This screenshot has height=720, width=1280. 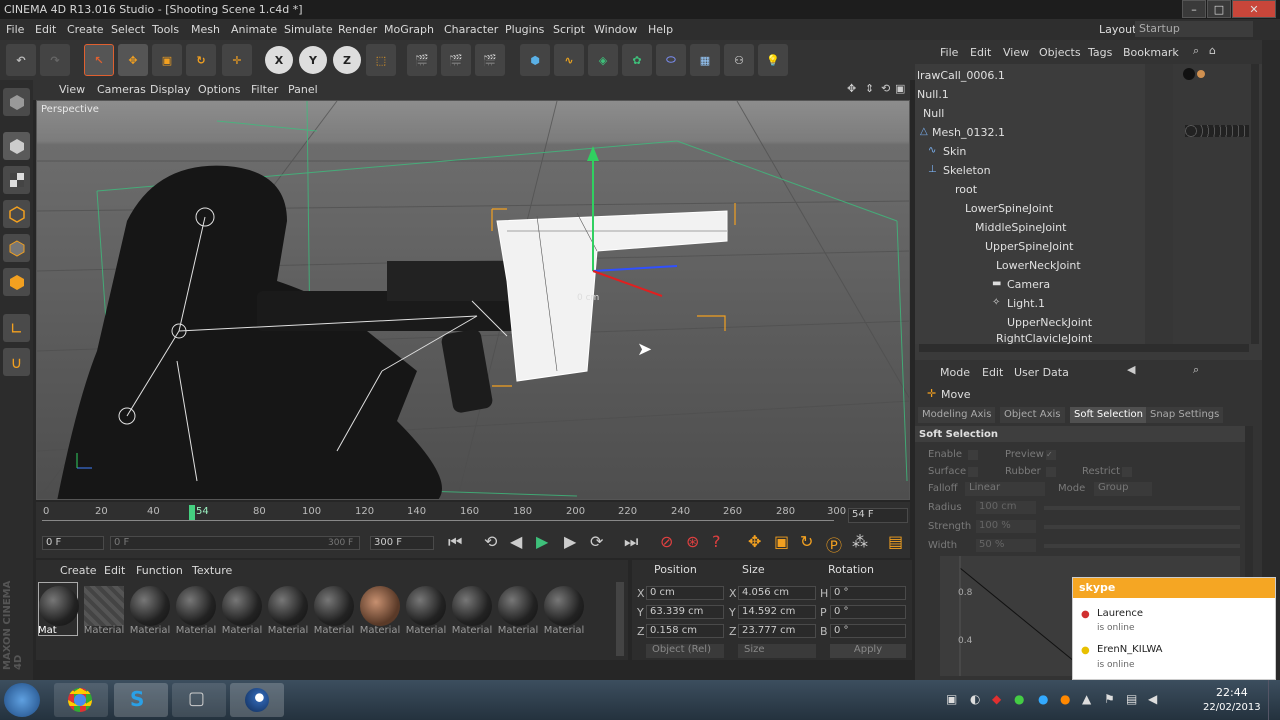 I want to click on tray-icon: ◐, so click(x=975, y=699).